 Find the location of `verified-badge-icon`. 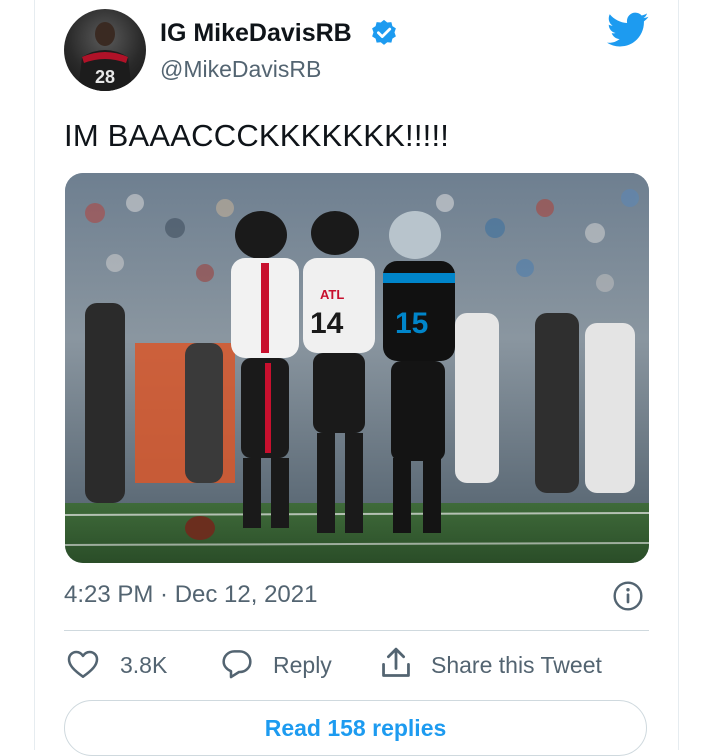

verified-badge-icon is located at coordinates (384, 32).